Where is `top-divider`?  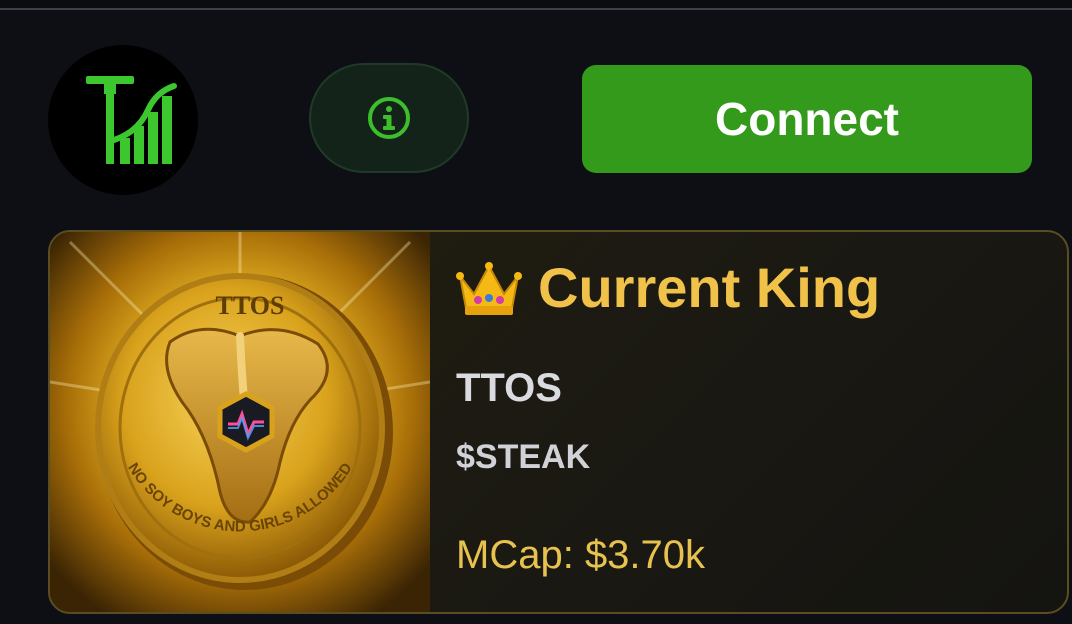
top-divider is located at coordinates (536, 5).